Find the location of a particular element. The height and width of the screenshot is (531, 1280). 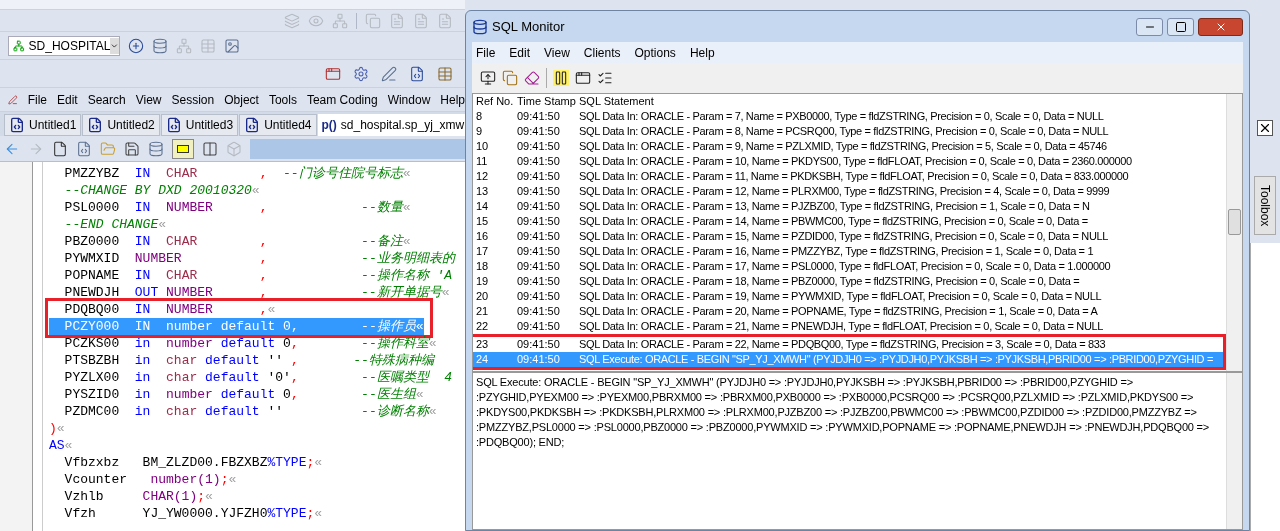

code-line: PBZ0000 IN CHAR , --备注« is located at coordinates (237, 241).